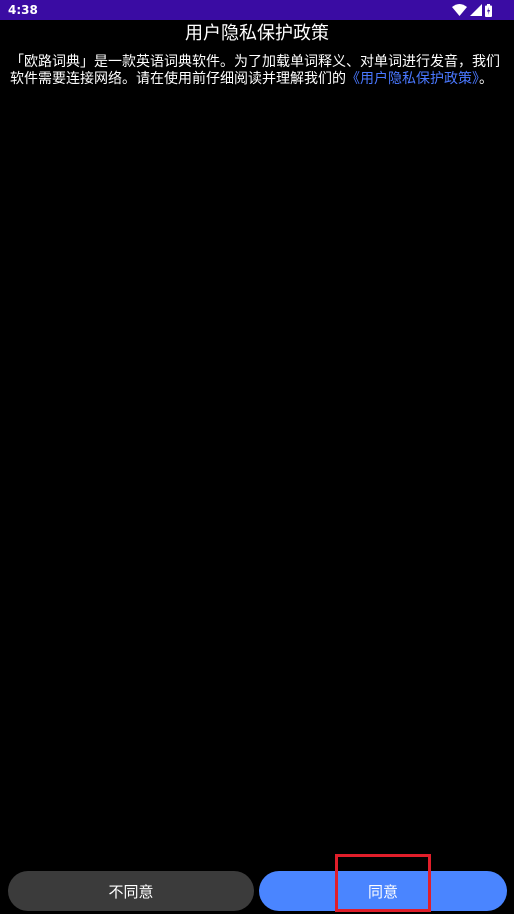 The height and width of the screenshot is (914, 514). I want to click on agree-button-label: 同意, so click(382, 891).